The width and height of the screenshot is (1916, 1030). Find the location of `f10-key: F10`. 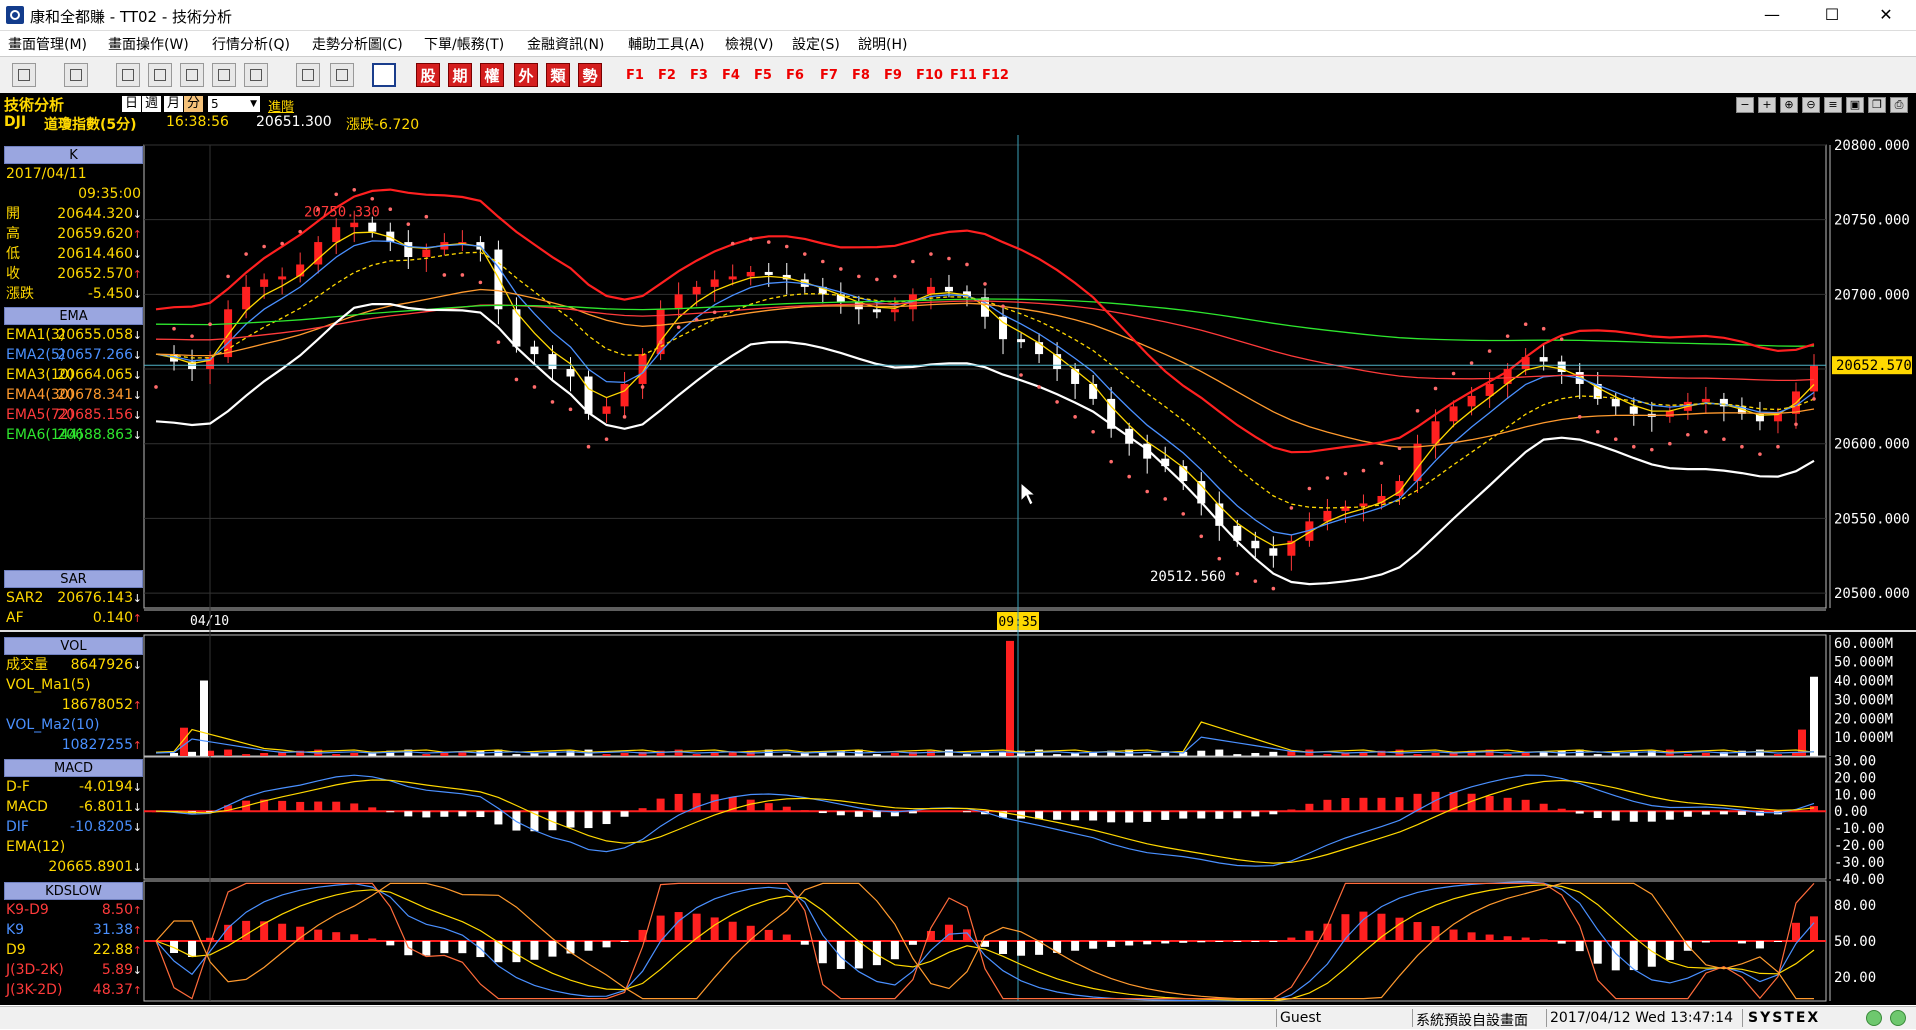

f10-key: F10 is located at coordinates (929, 75).